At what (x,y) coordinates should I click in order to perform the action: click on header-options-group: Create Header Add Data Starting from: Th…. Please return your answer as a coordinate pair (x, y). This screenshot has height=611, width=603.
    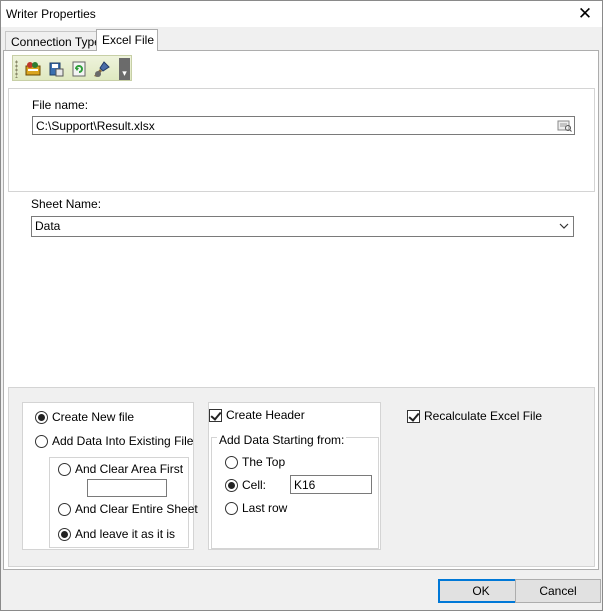
    Looking at the image, I should click on (294, 476).